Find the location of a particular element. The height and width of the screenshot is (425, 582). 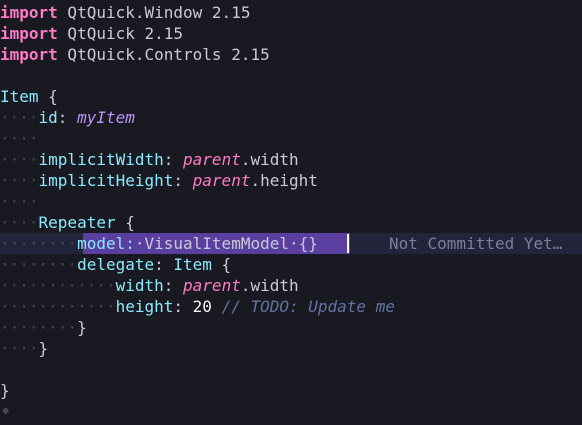

code-line: import QtQuick.Controls 2.15 is located at coordinates (291, 54).